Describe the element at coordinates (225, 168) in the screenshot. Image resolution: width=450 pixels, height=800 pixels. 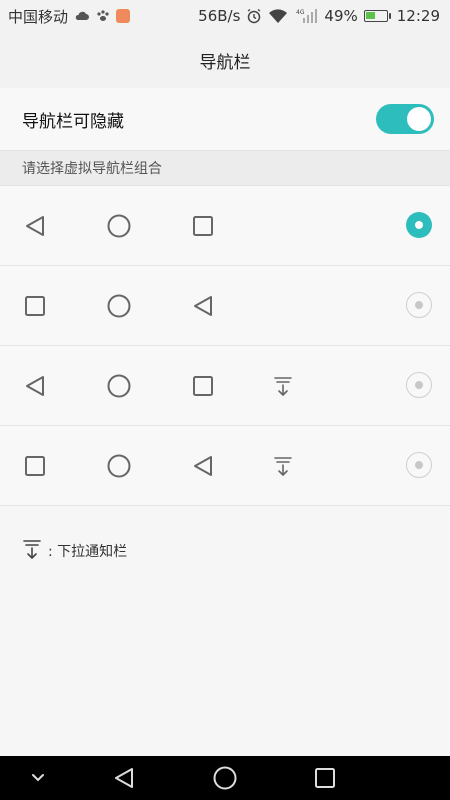
I see `section-header: 请选择虚拟导航栏组合` at that location.